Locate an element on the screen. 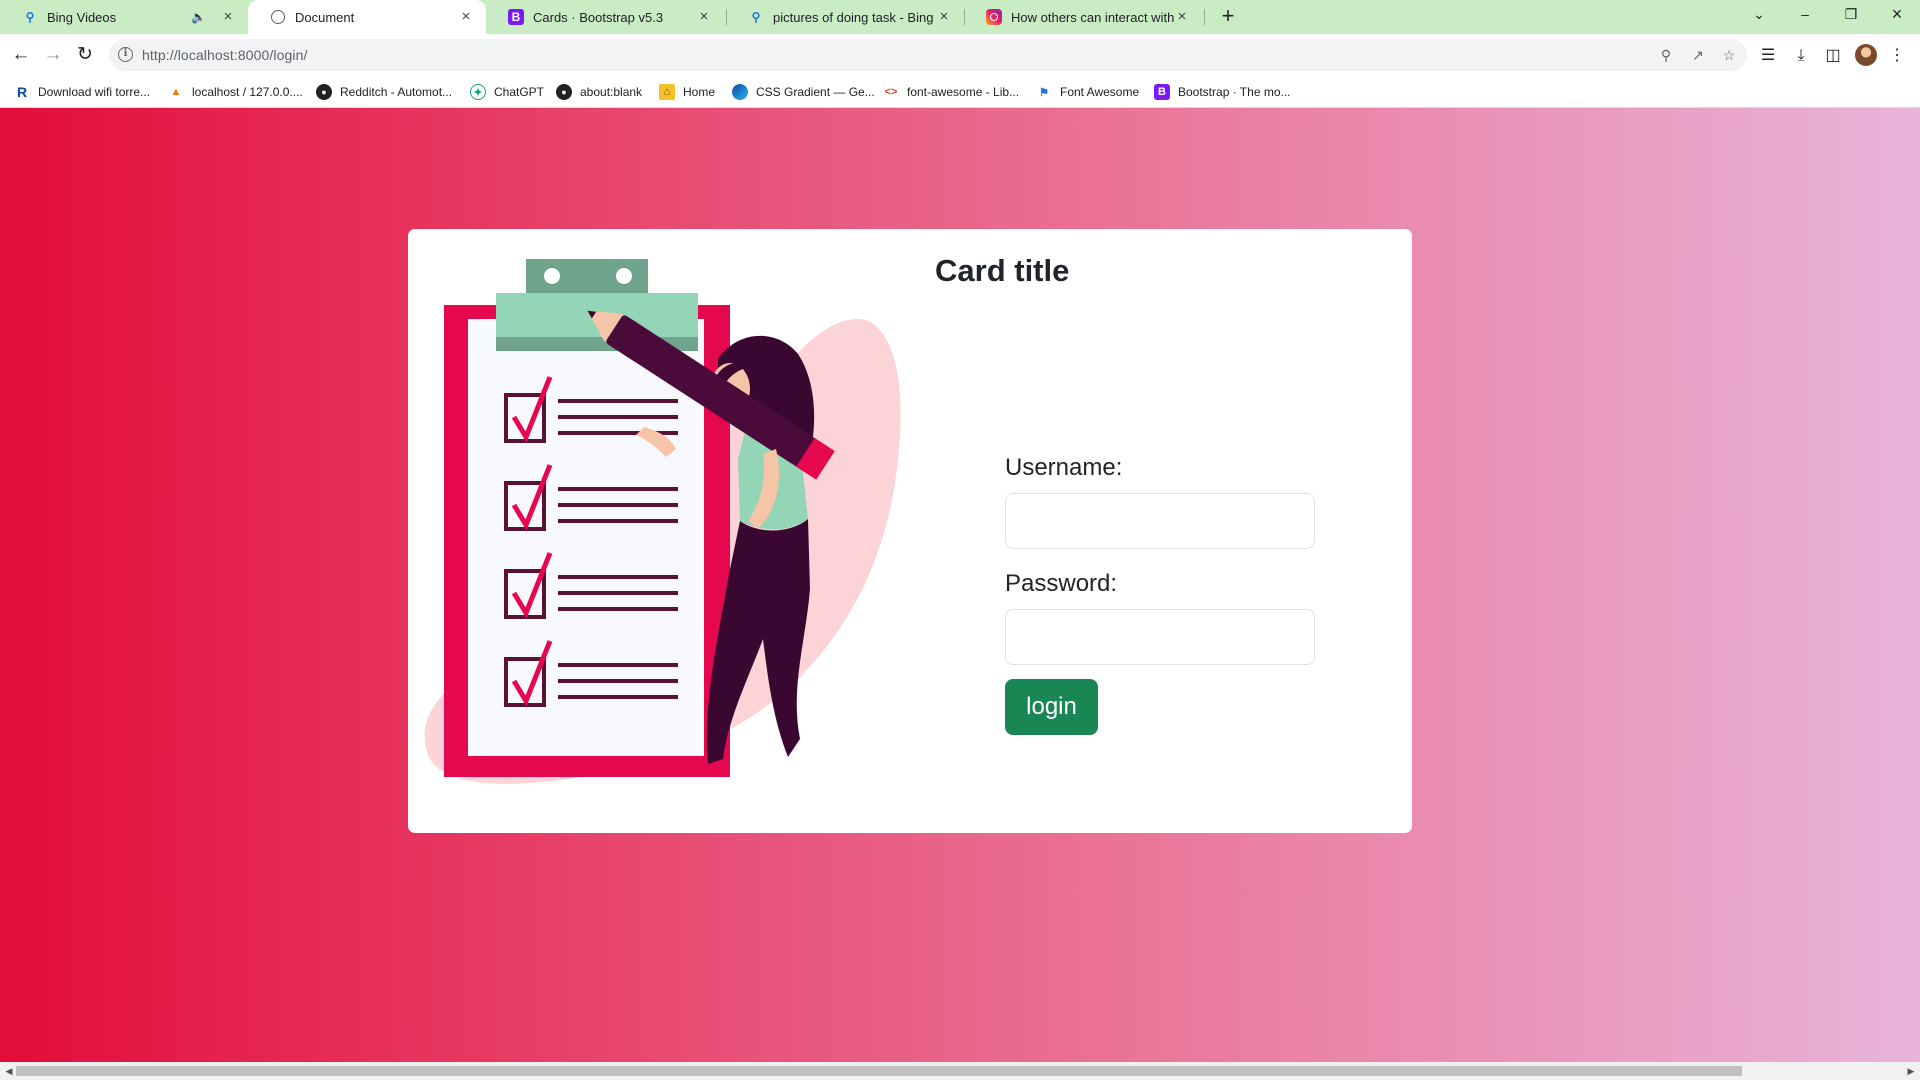 The width and height of the screenshot is (1920, 1080). tab-bing-videos: ⚲ Bing Videos 🔈 × is located at coordinates (124, 17).